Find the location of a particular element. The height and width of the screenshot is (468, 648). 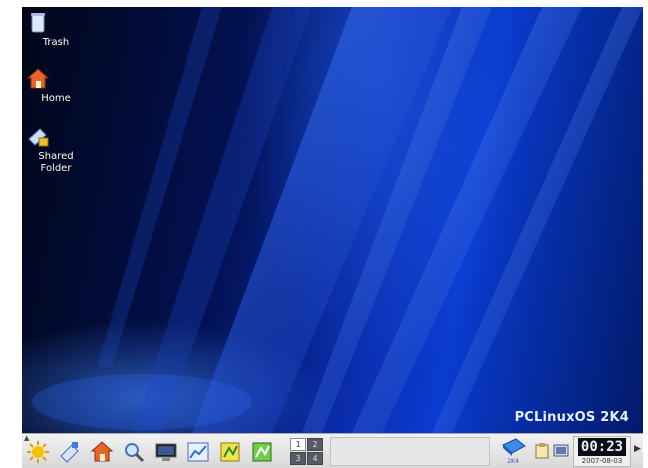

pager-desktop-4: 4 is located at coordinates (315, 458).